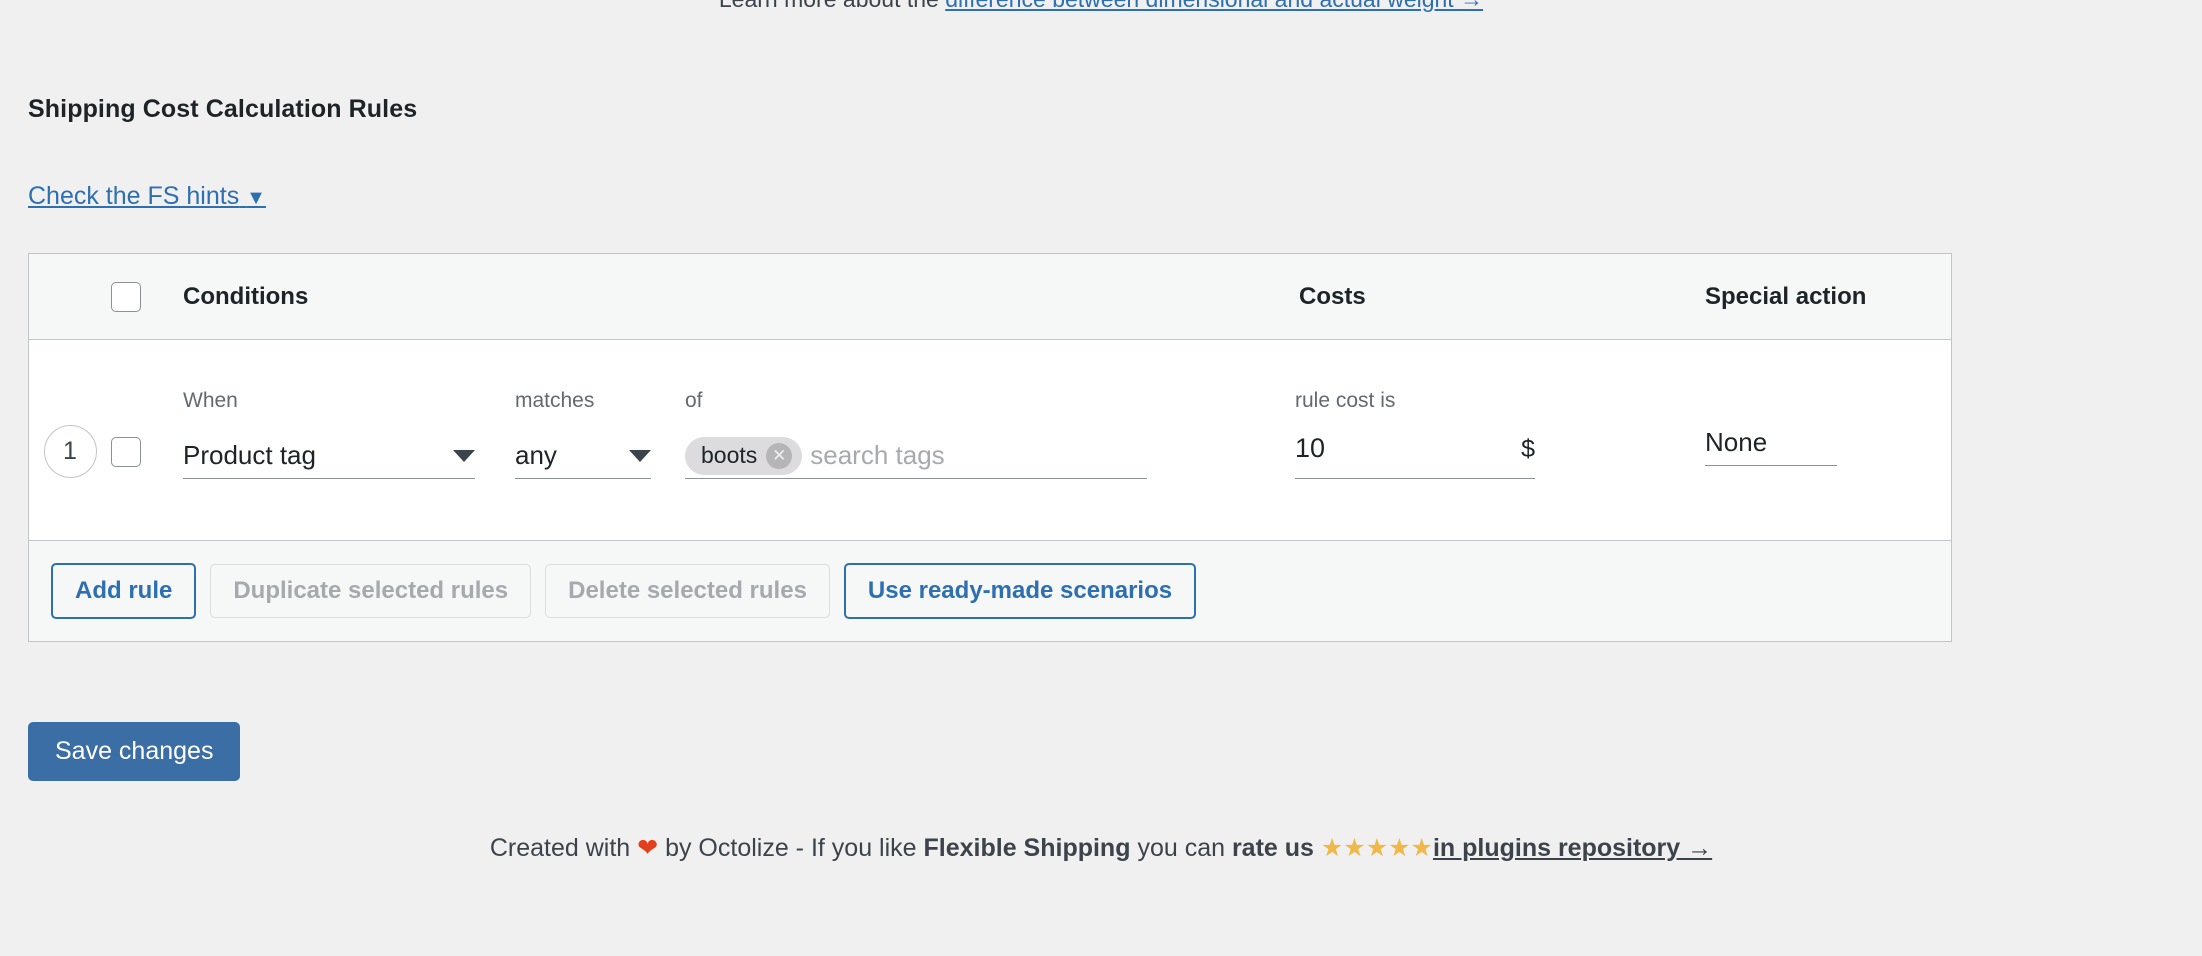 The image size is (2202, 956). What do you see at coordinates (145, 296) in the screenshot?
I see `header-checkbox-cell` at bounding box center [145, 296].